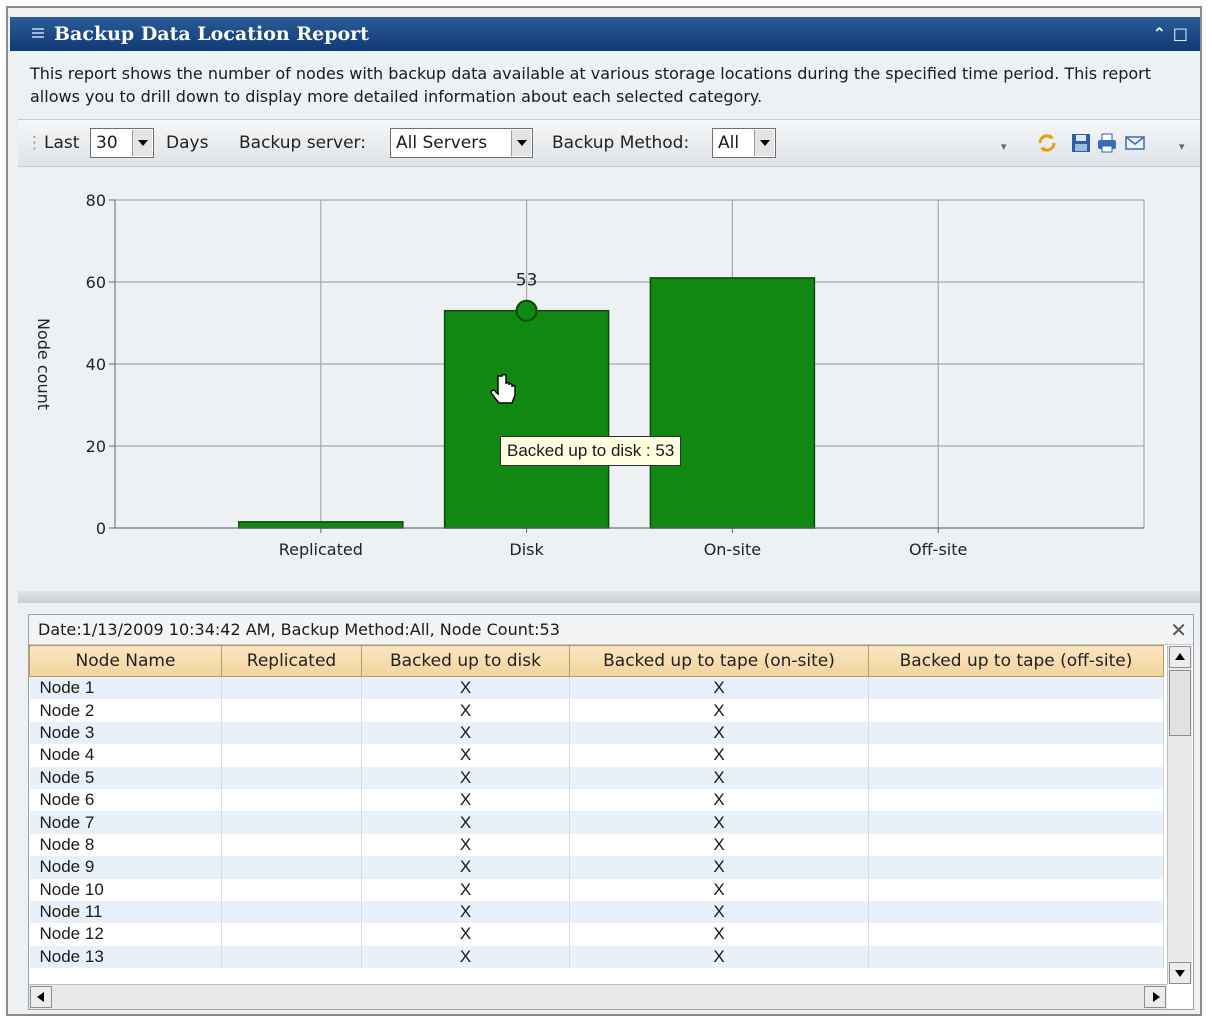  Describe the element at coordinates (729, 143) in the screenshot. I see `method-value: All` at that location.